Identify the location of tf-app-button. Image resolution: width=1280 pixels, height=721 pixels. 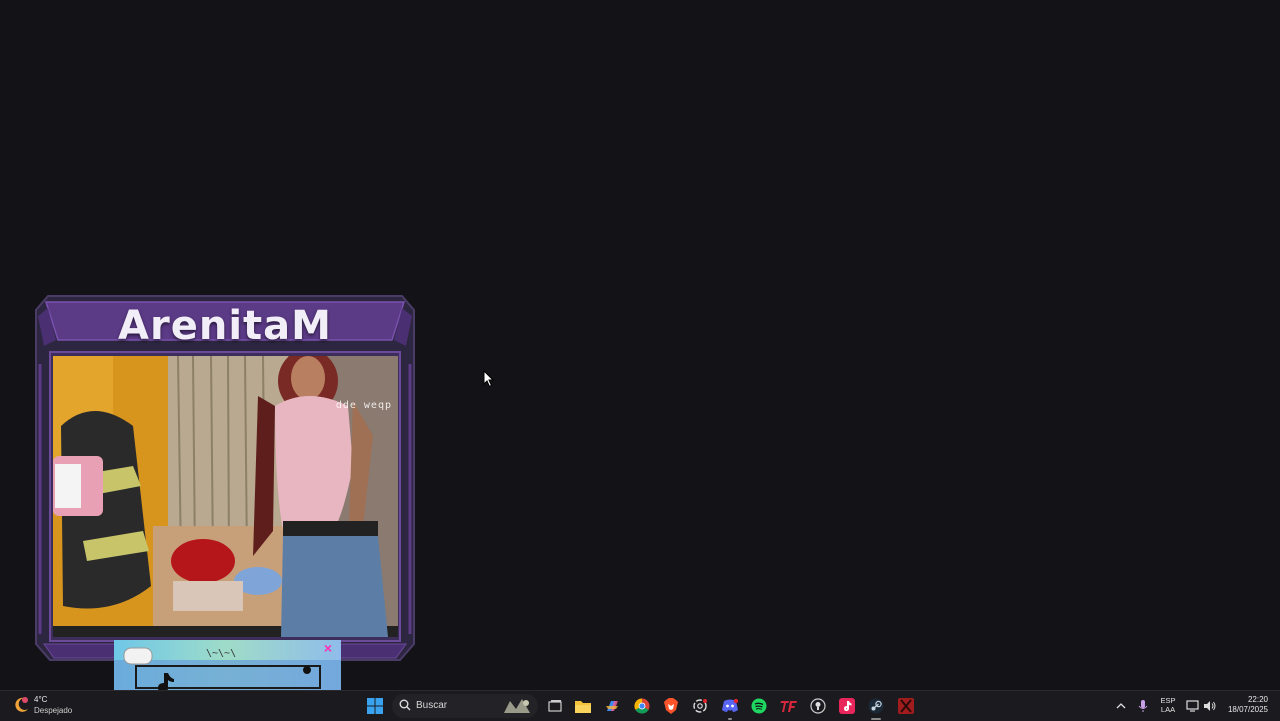
(789, 706).